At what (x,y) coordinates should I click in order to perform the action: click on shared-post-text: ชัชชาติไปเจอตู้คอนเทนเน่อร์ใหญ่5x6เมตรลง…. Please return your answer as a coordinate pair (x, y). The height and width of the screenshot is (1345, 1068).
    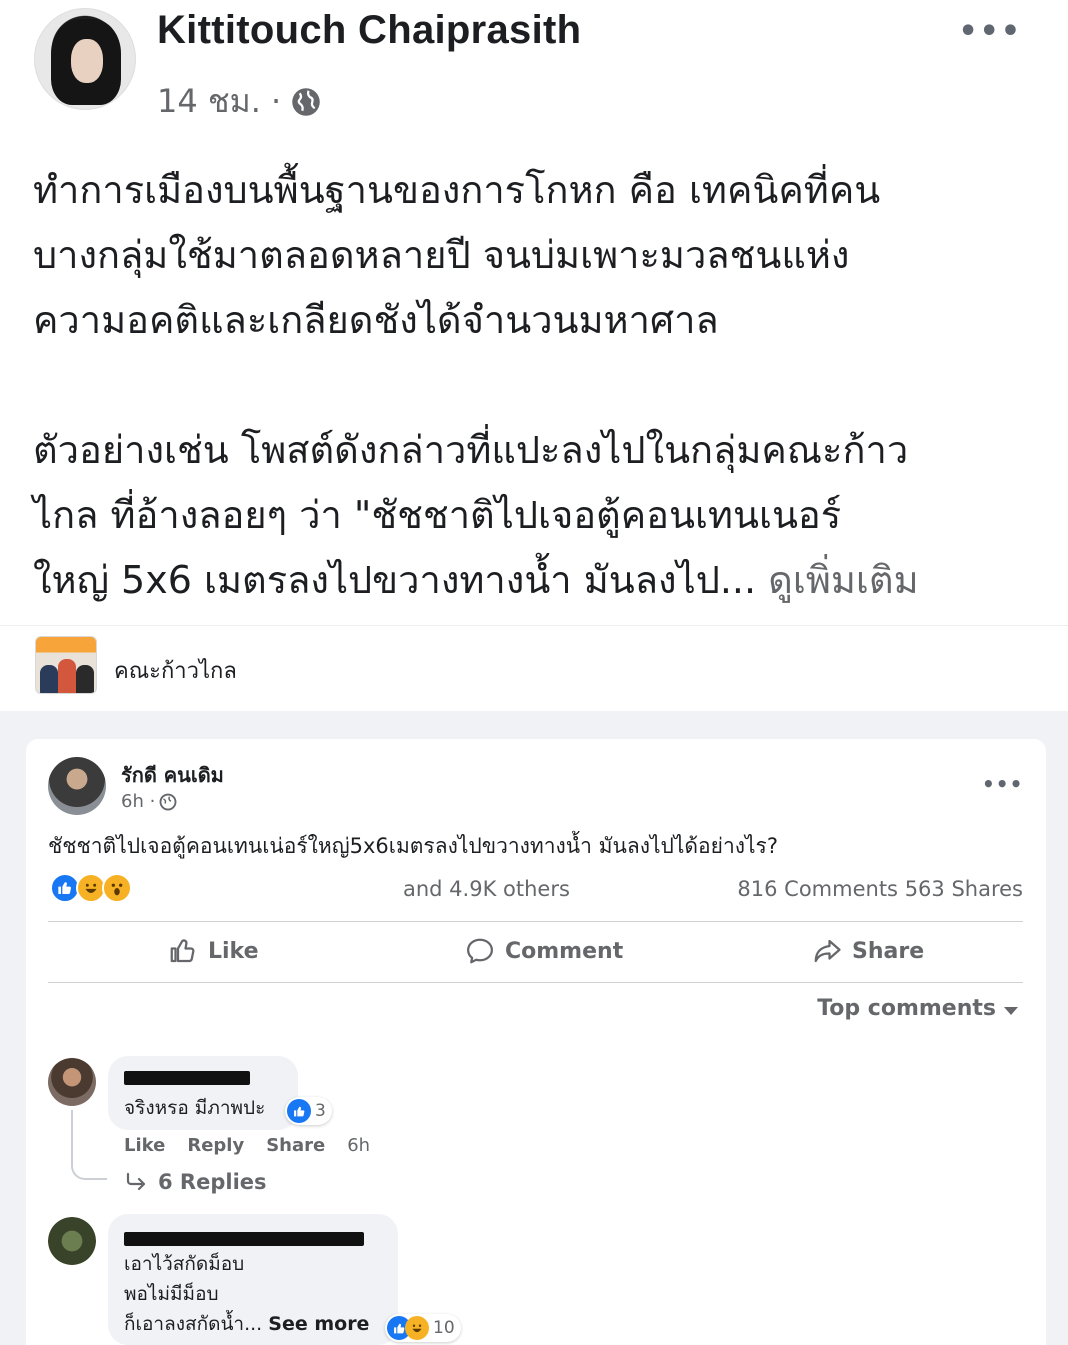
    Looking at the image, I should click on (413, 846).